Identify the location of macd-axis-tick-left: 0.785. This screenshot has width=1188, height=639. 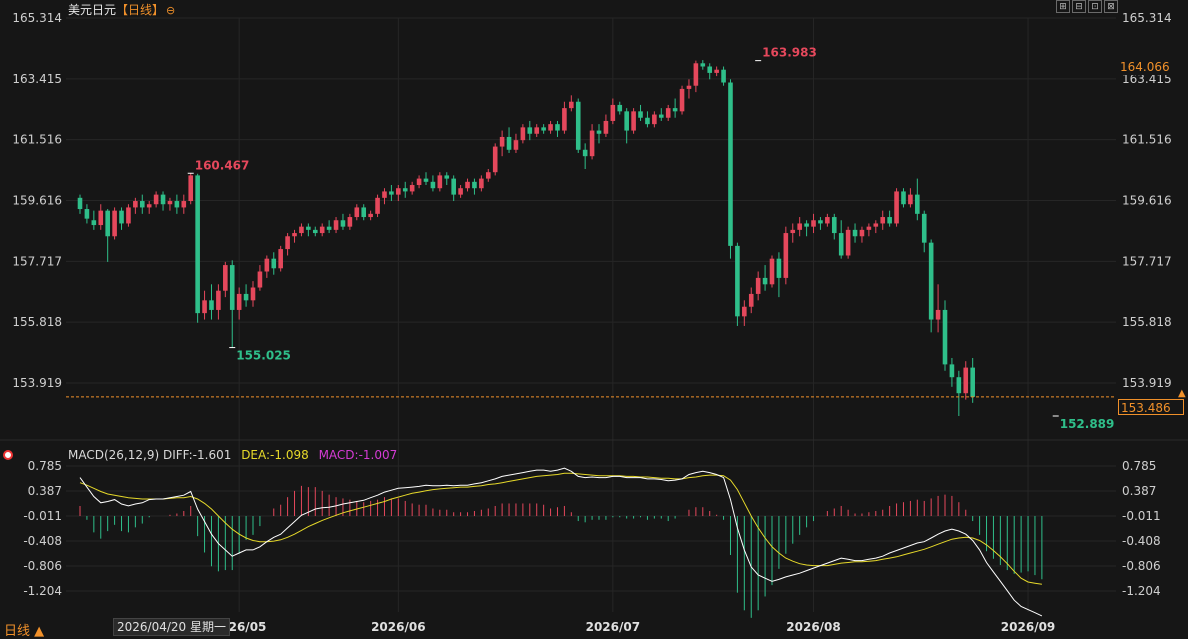
(45, 466).